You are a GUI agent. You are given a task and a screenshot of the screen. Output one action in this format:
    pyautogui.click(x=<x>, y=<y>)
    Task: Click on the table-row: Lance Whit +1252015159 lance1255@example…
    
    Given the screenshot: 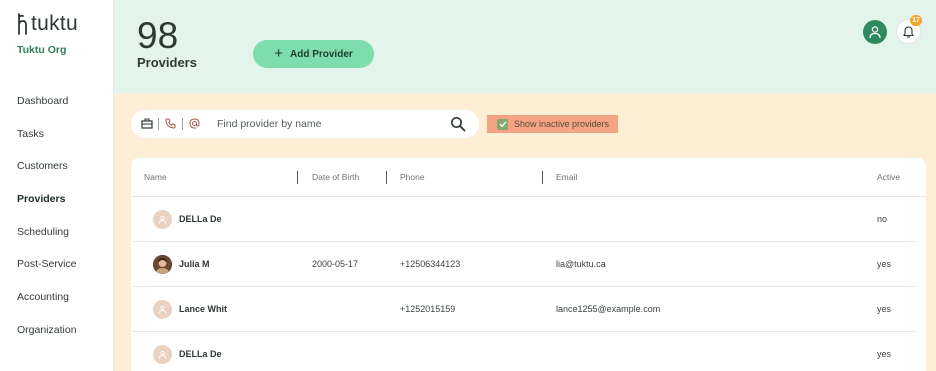 What is the action you would take?
    pyautogui.click(x=524, y=309)
    